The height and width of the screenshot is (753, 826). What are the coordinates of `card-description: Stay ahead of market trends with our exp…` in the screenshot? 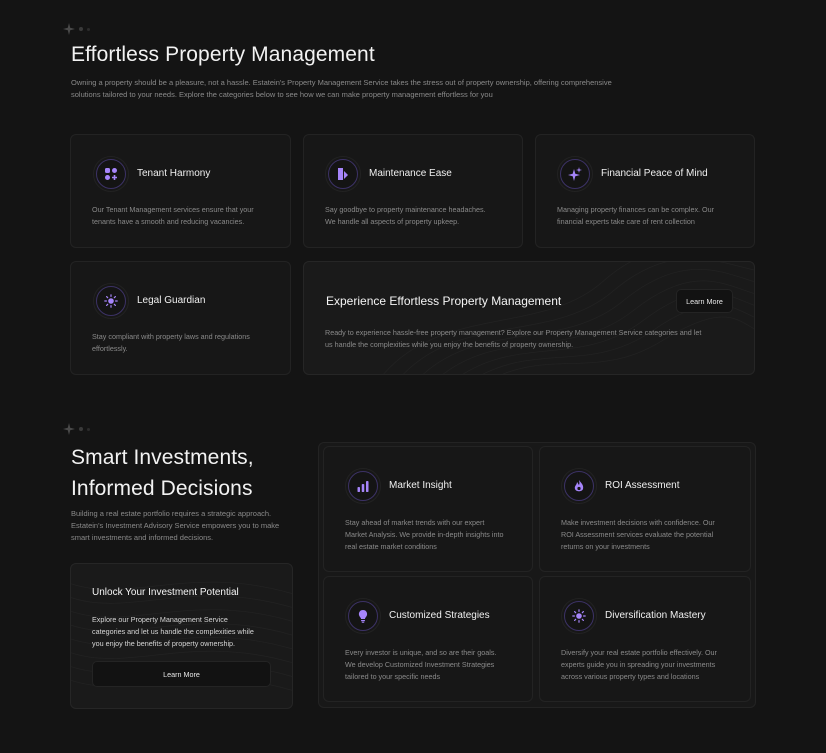 It's located at (424, 534).